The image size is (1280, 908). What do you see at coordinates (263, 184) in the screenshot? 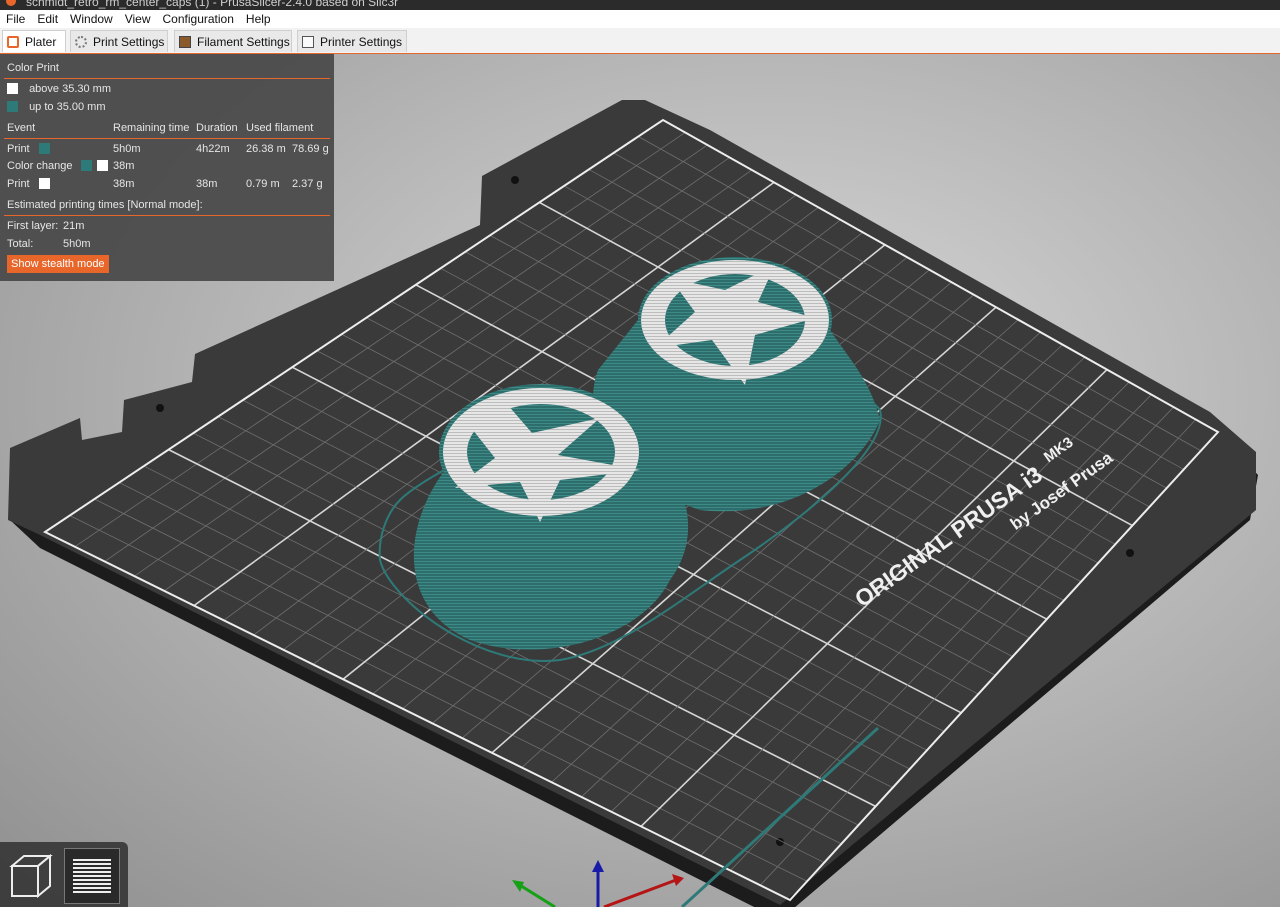
I see `table-cell-length: 0.79 m` at bounding box center [263, 184].